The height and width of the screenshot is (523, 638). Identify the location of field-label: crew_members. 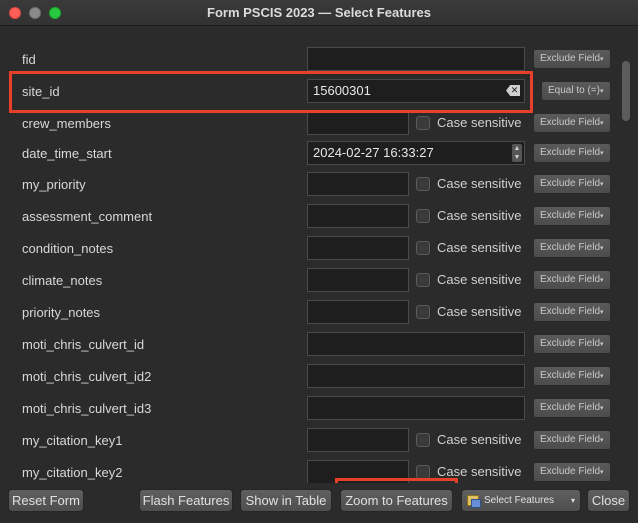
(66, 123).